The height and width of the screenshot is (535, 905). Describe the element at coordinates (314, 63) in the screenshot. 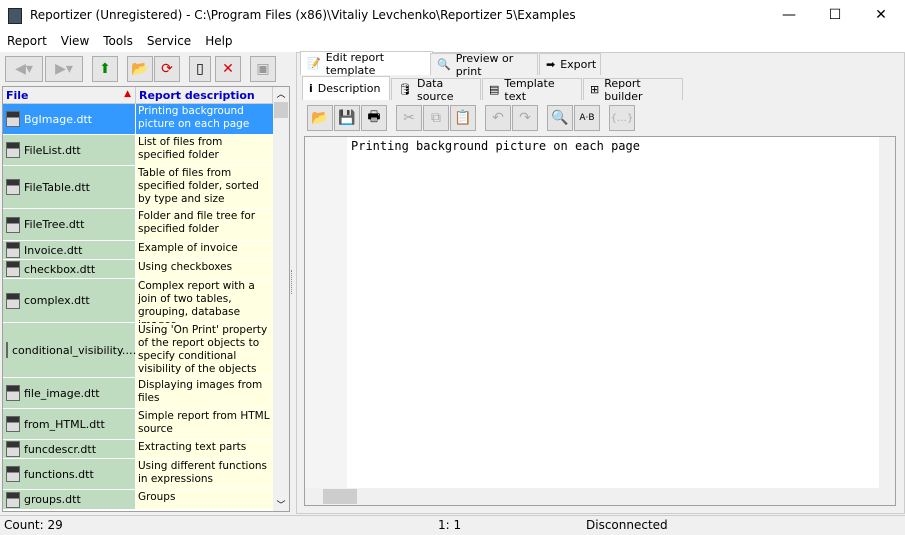

I see `tab-icon: 📝` at that location.